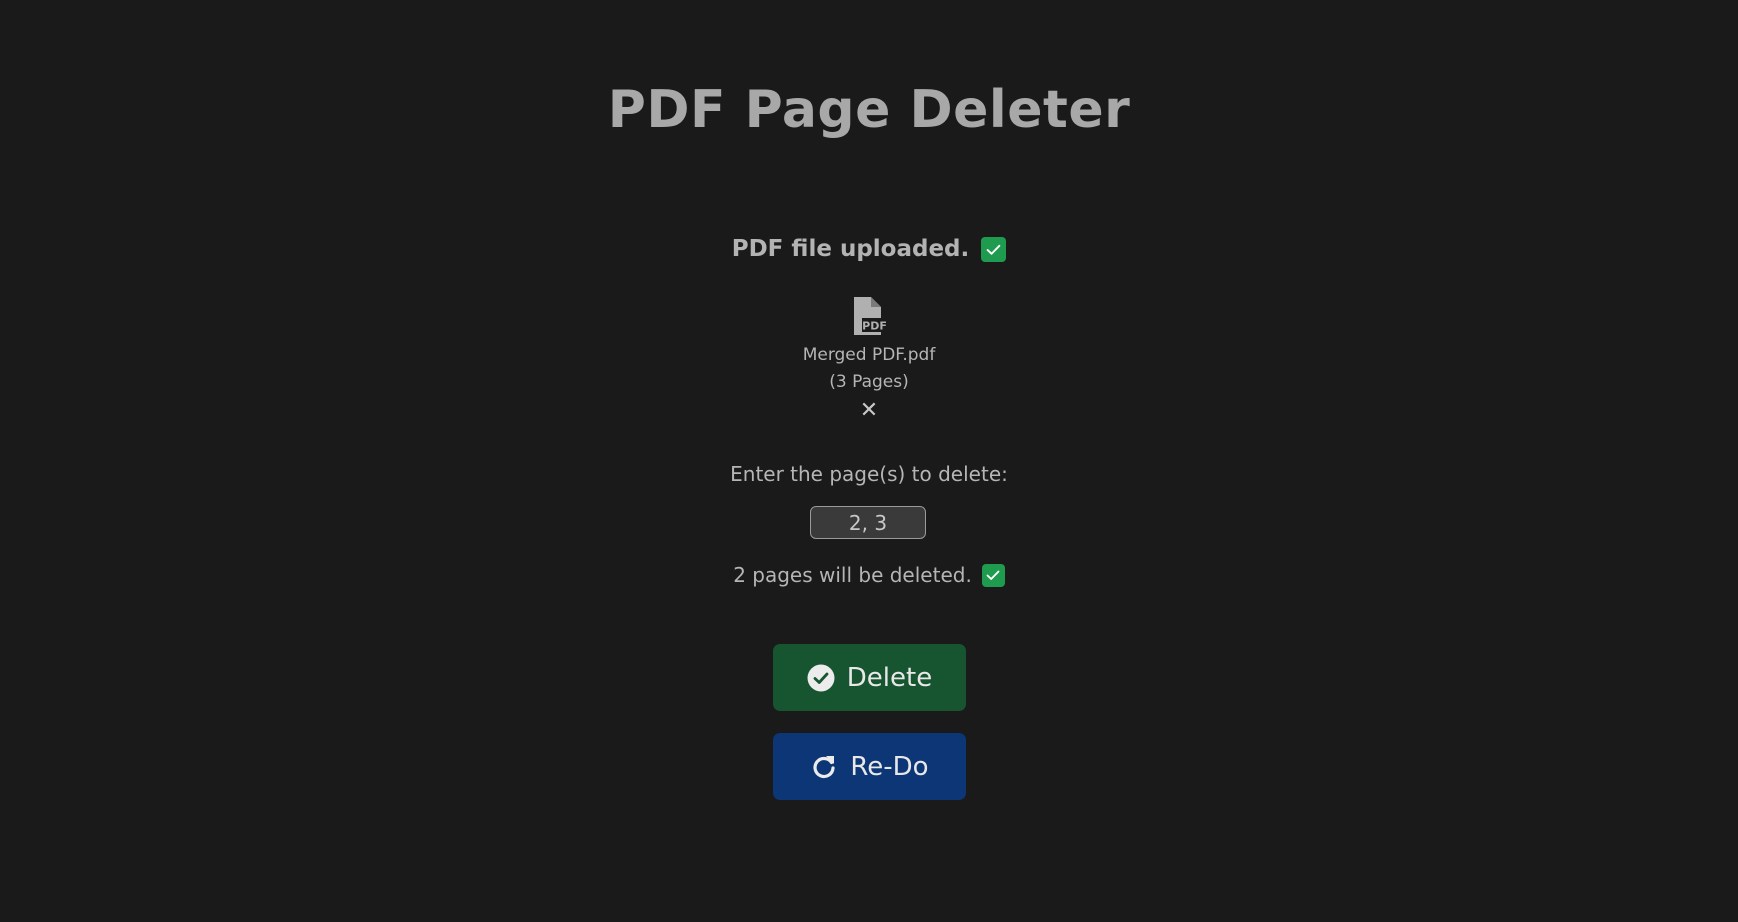 This screenshot has width=1738, height=922. What do you see at coordinates (869, 382) in the screenshot?
I see `file-page-count: (3 Pages)` at bounding box center [869, 382].